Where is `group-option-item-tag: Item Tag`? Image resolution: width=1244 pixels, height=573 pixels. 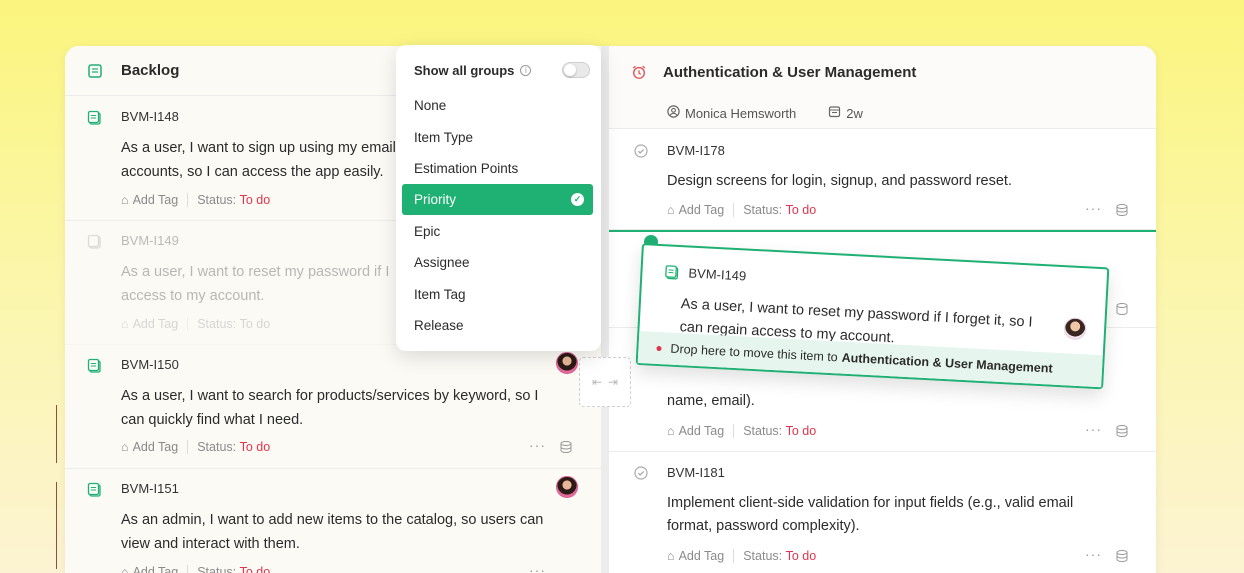 group-option-item-tag: Item Tag is located at coordinates (497, 294).